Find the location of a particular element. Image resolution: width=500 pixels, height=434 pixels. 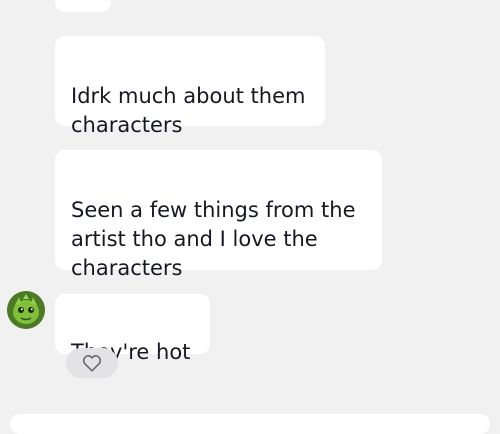

like-button is located at coordinates (92, 363).